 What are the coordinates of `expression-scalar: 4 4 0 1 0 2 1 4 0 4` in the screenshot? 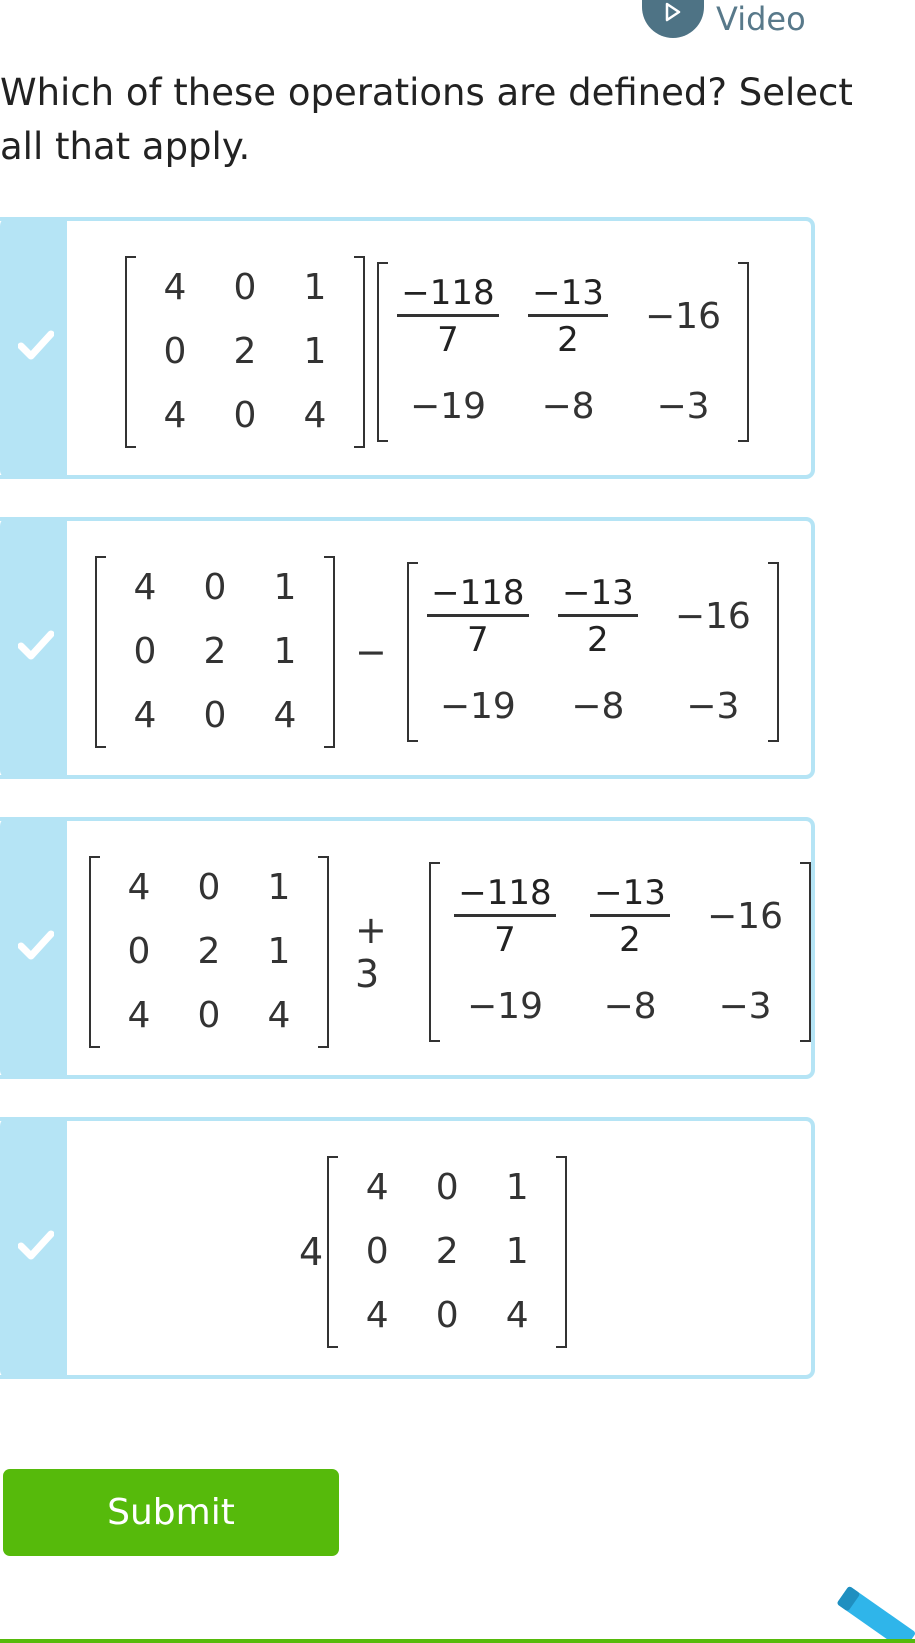 It's located at (433, 1252).